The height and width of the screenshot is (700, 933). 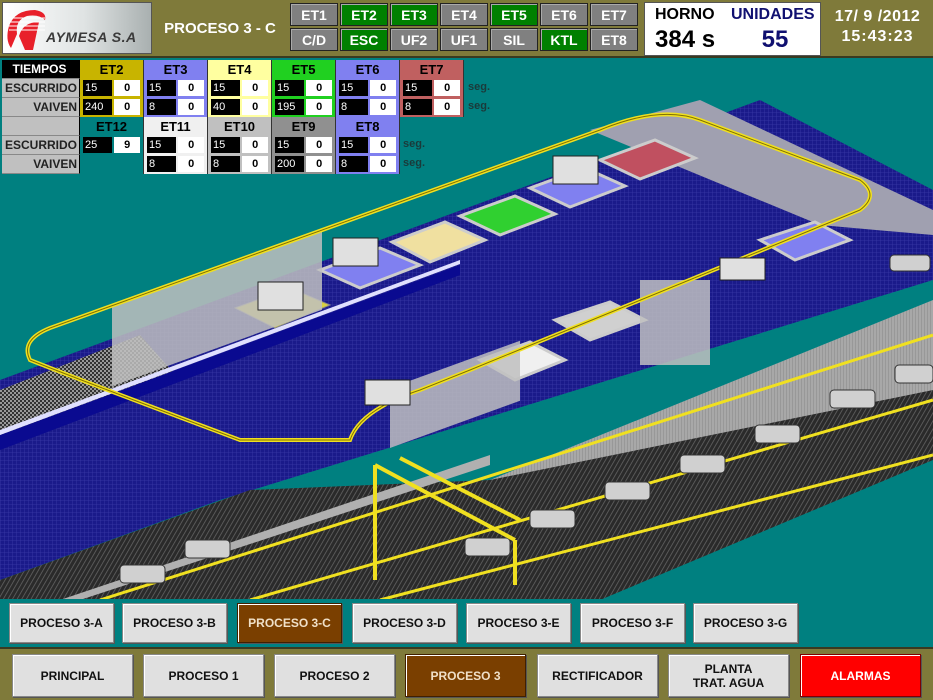 What do you see at coordinates (98, 144) in the screenshot?
I see `escurrido-setpoint: 25` at bounding box center [98, 144].